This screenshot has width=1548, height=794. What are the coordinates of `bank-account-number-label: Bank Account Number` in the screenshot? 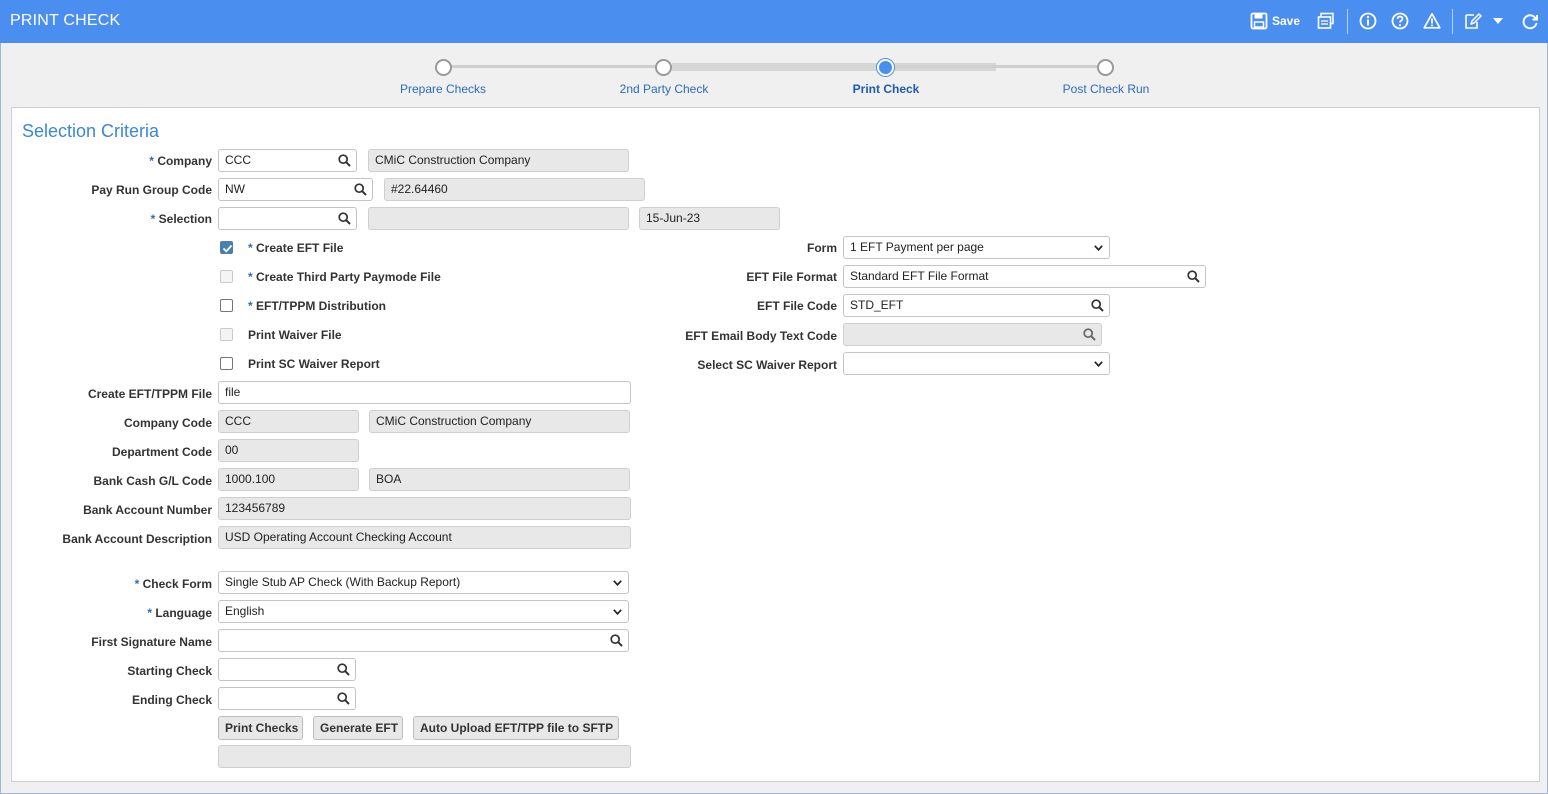 It's located at (147, 510).